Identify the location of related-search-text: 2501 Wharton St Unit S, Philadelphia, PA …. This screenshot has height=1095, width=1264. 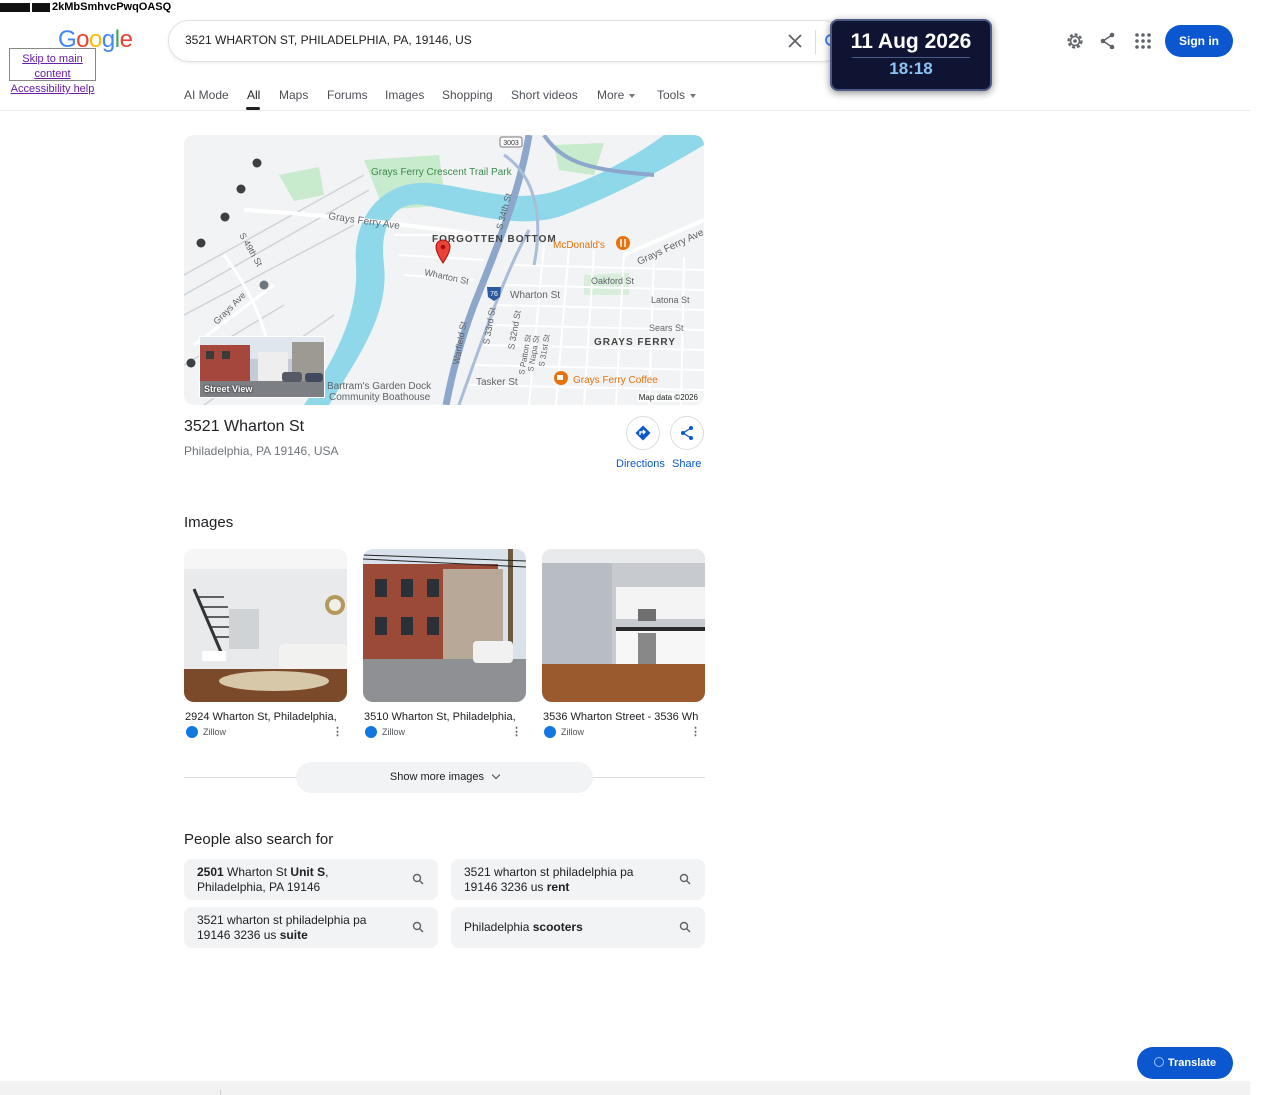
(263, 879).